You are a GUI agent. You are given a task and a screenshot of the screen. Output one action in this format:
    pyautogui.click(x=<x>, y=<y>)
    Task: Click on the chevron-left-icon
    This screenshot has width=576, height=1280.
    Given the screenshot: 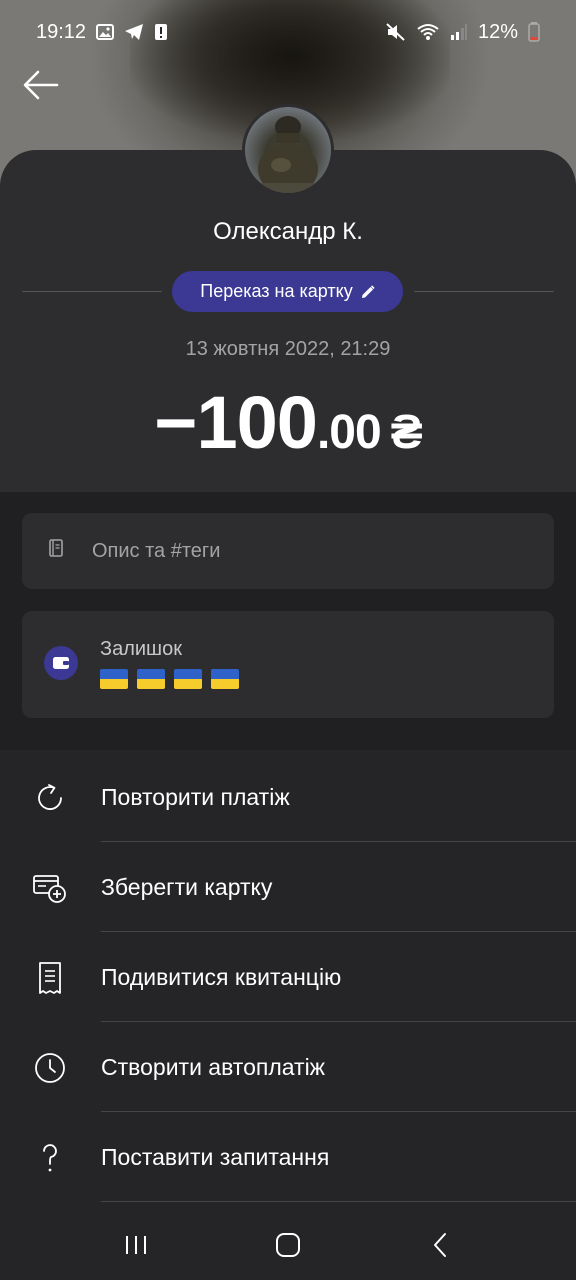 What is the action you would take?
    pyautogui.click(x=440, y=1245)
    